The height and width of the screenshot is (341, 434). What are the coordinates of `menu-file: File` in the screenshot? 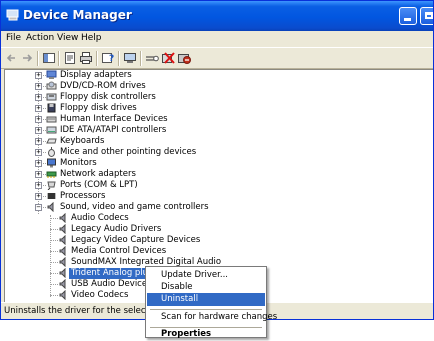 It's located at (13, 38).